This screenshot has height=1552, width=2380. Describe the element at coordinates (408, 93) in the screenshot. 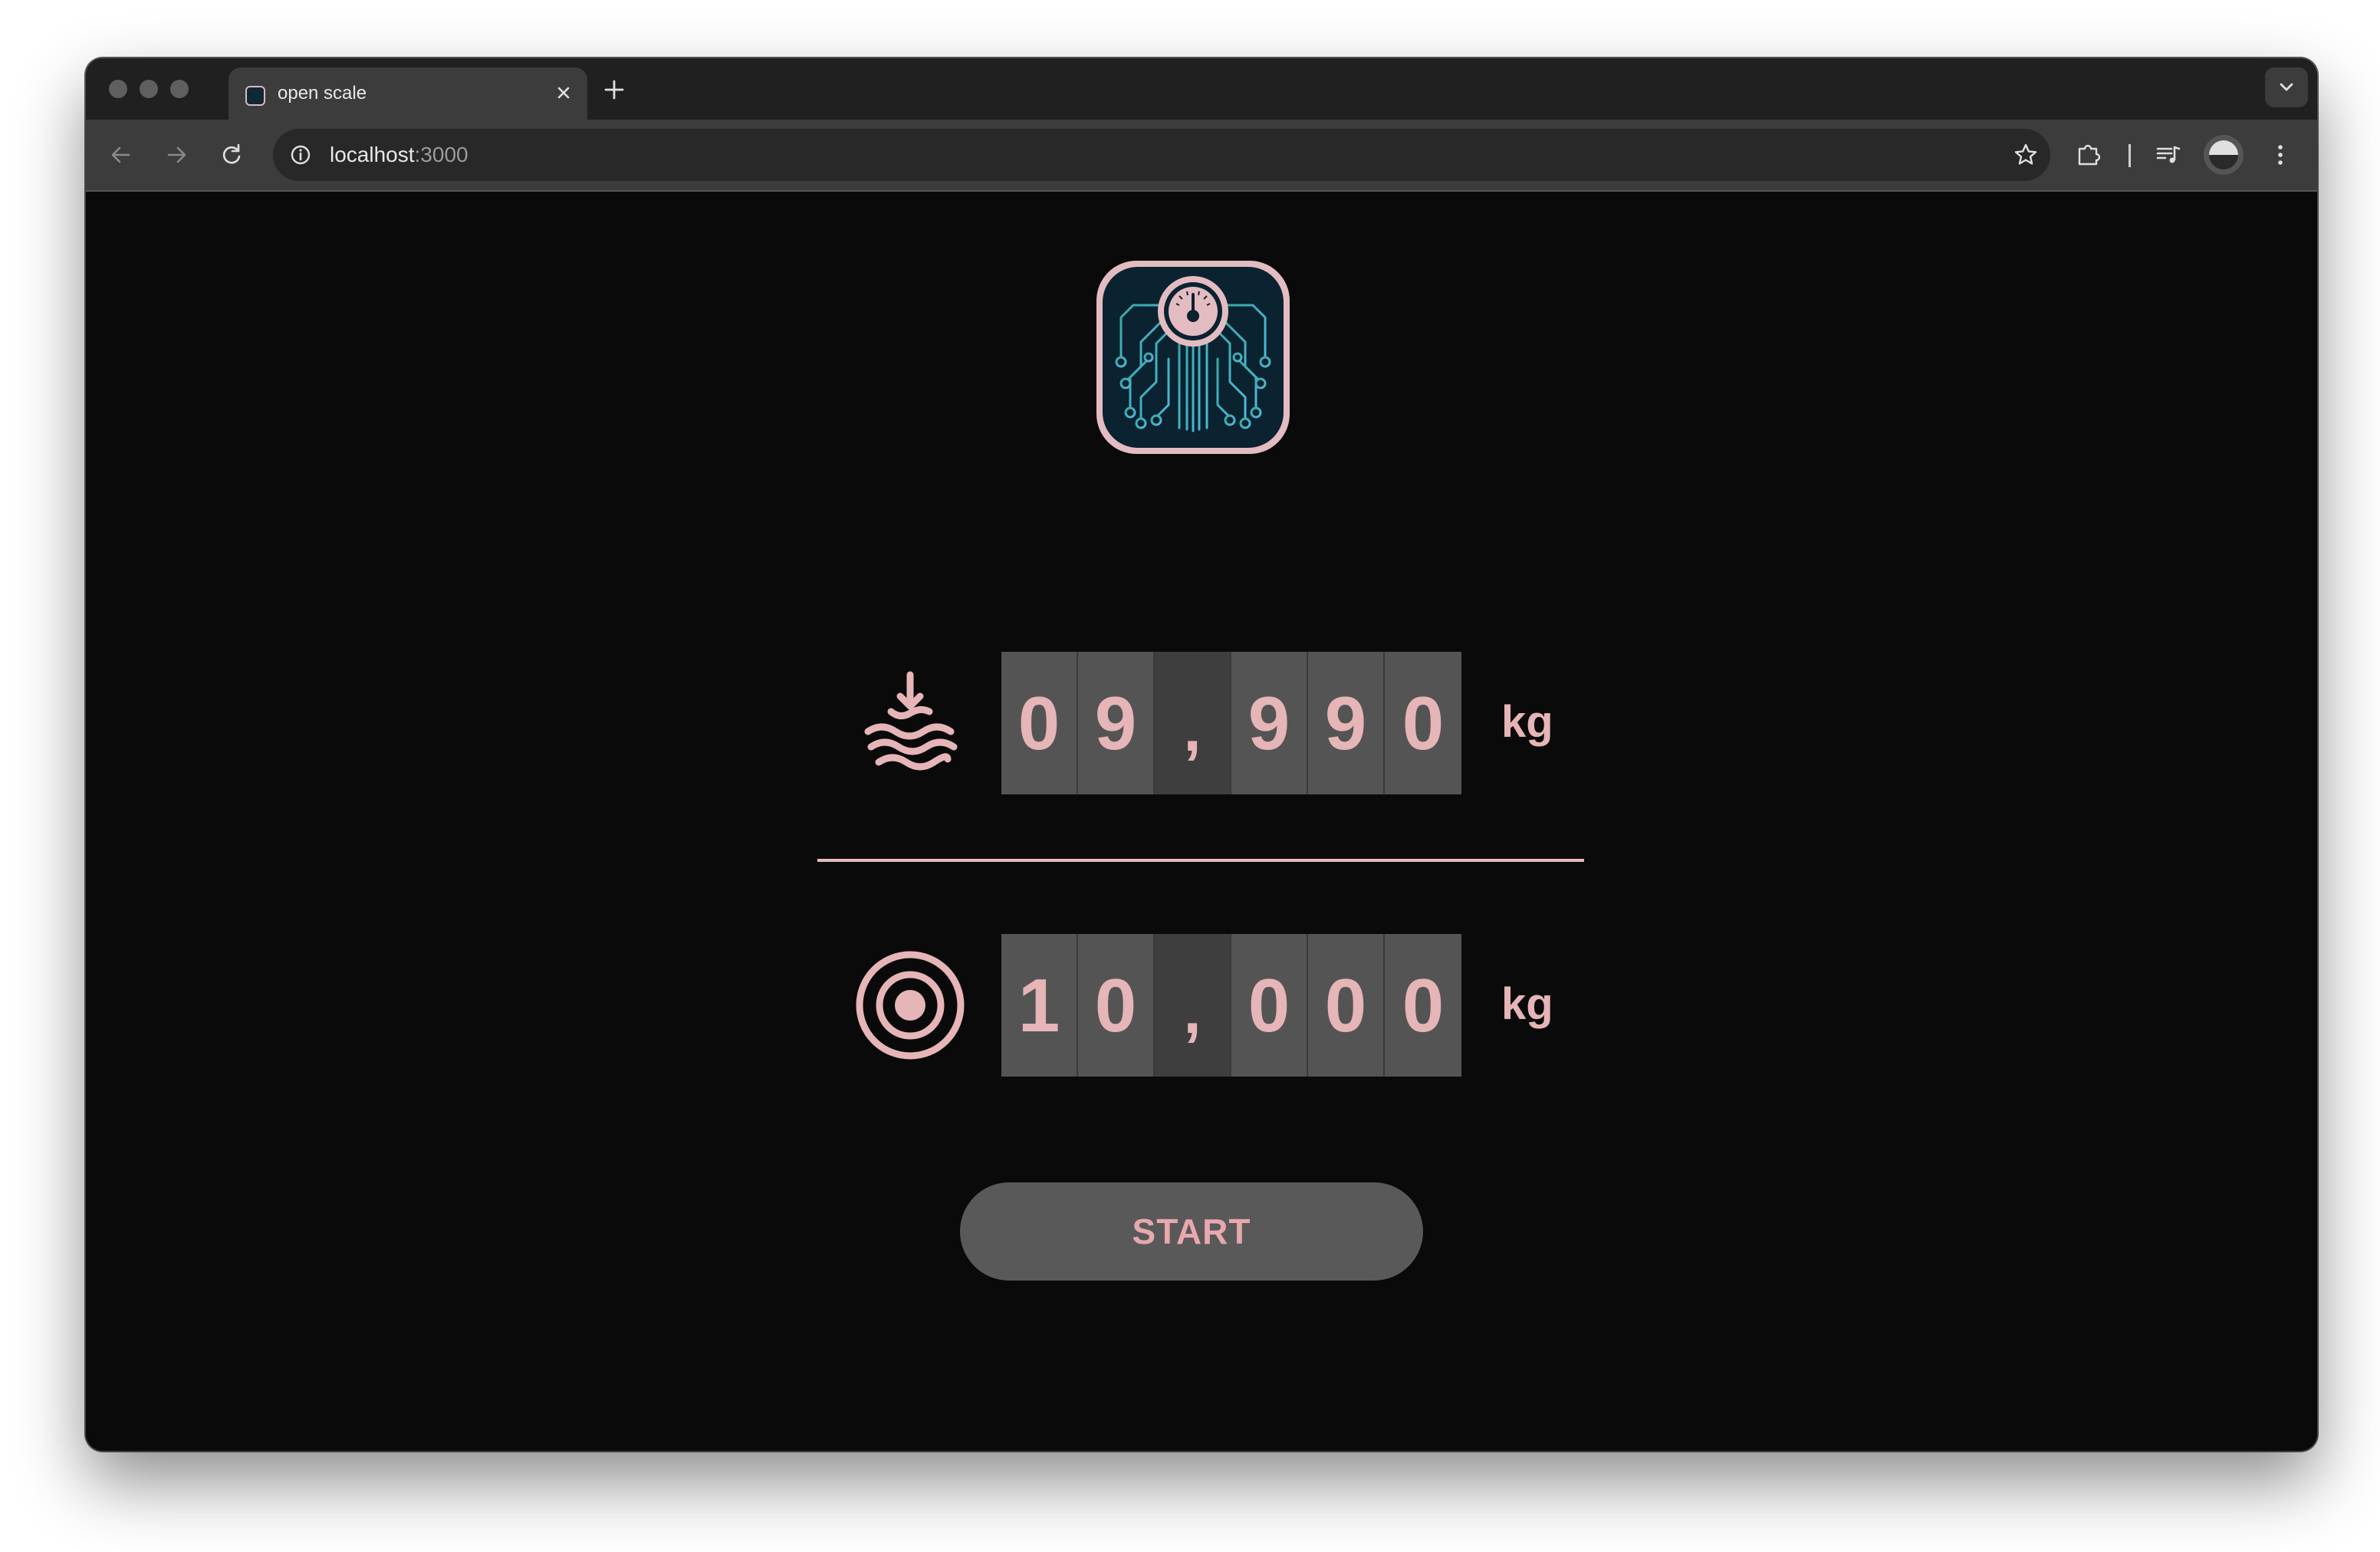

I see `tab-open-scale: open scale` at that location.